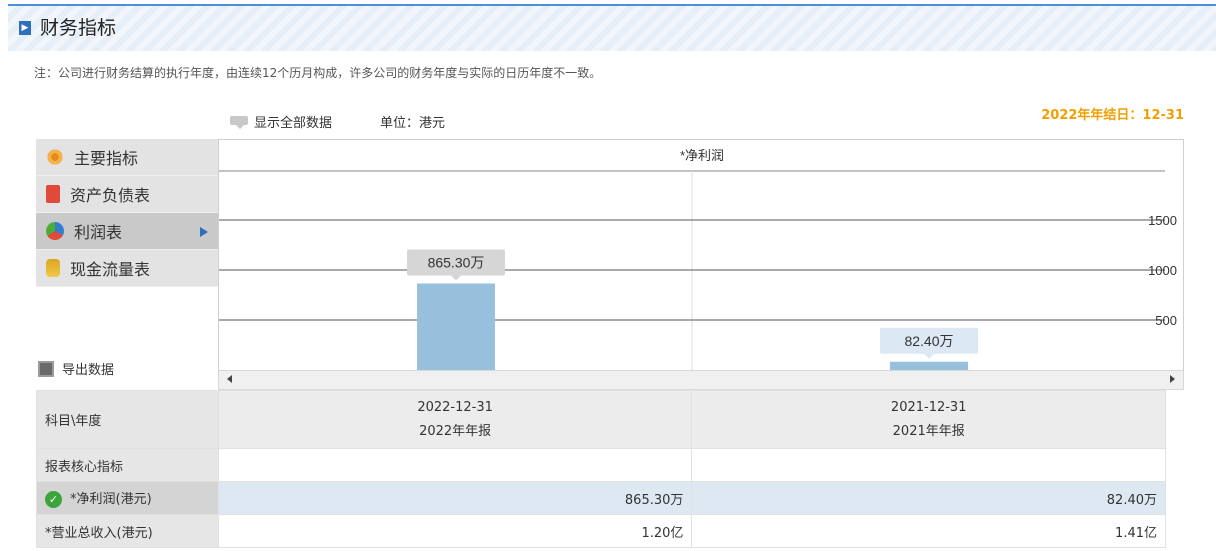 This screenshot has height=551, width=1216. What do you see at coordinates (455, 531) in the screenshot?
I see `table-cell: 1.20亿` at bounding box center [455, 531].